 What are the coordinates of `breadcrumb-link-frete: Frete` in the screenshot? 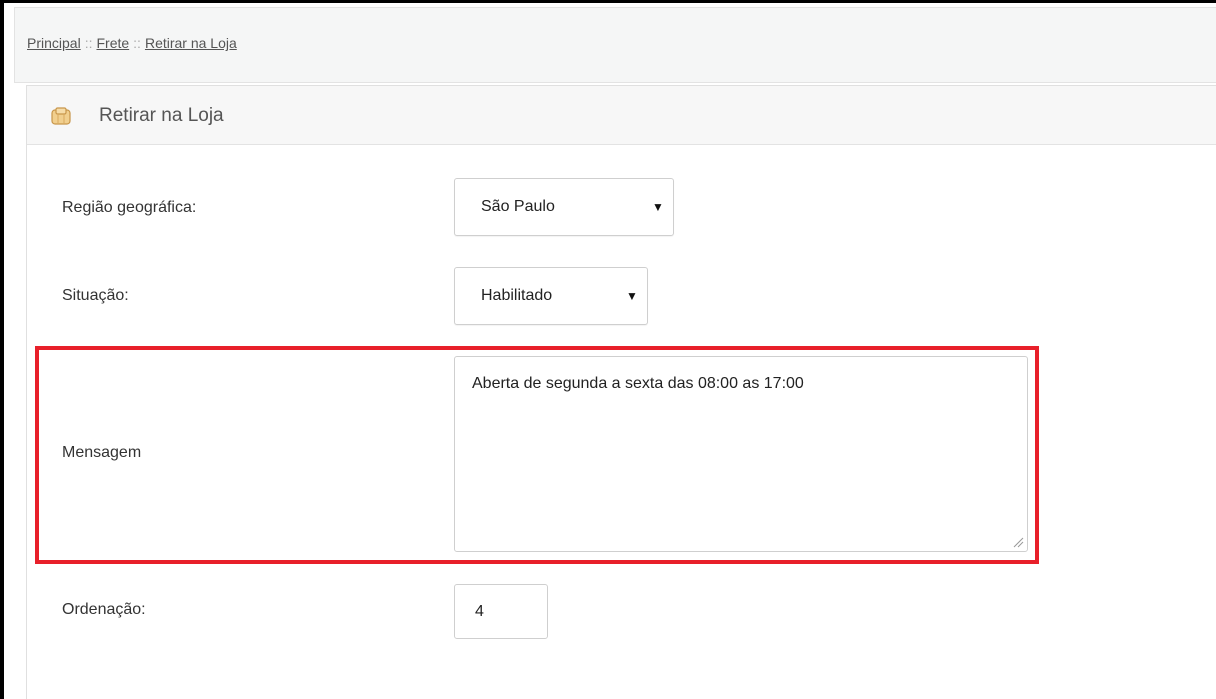 It's located at (112, 43).